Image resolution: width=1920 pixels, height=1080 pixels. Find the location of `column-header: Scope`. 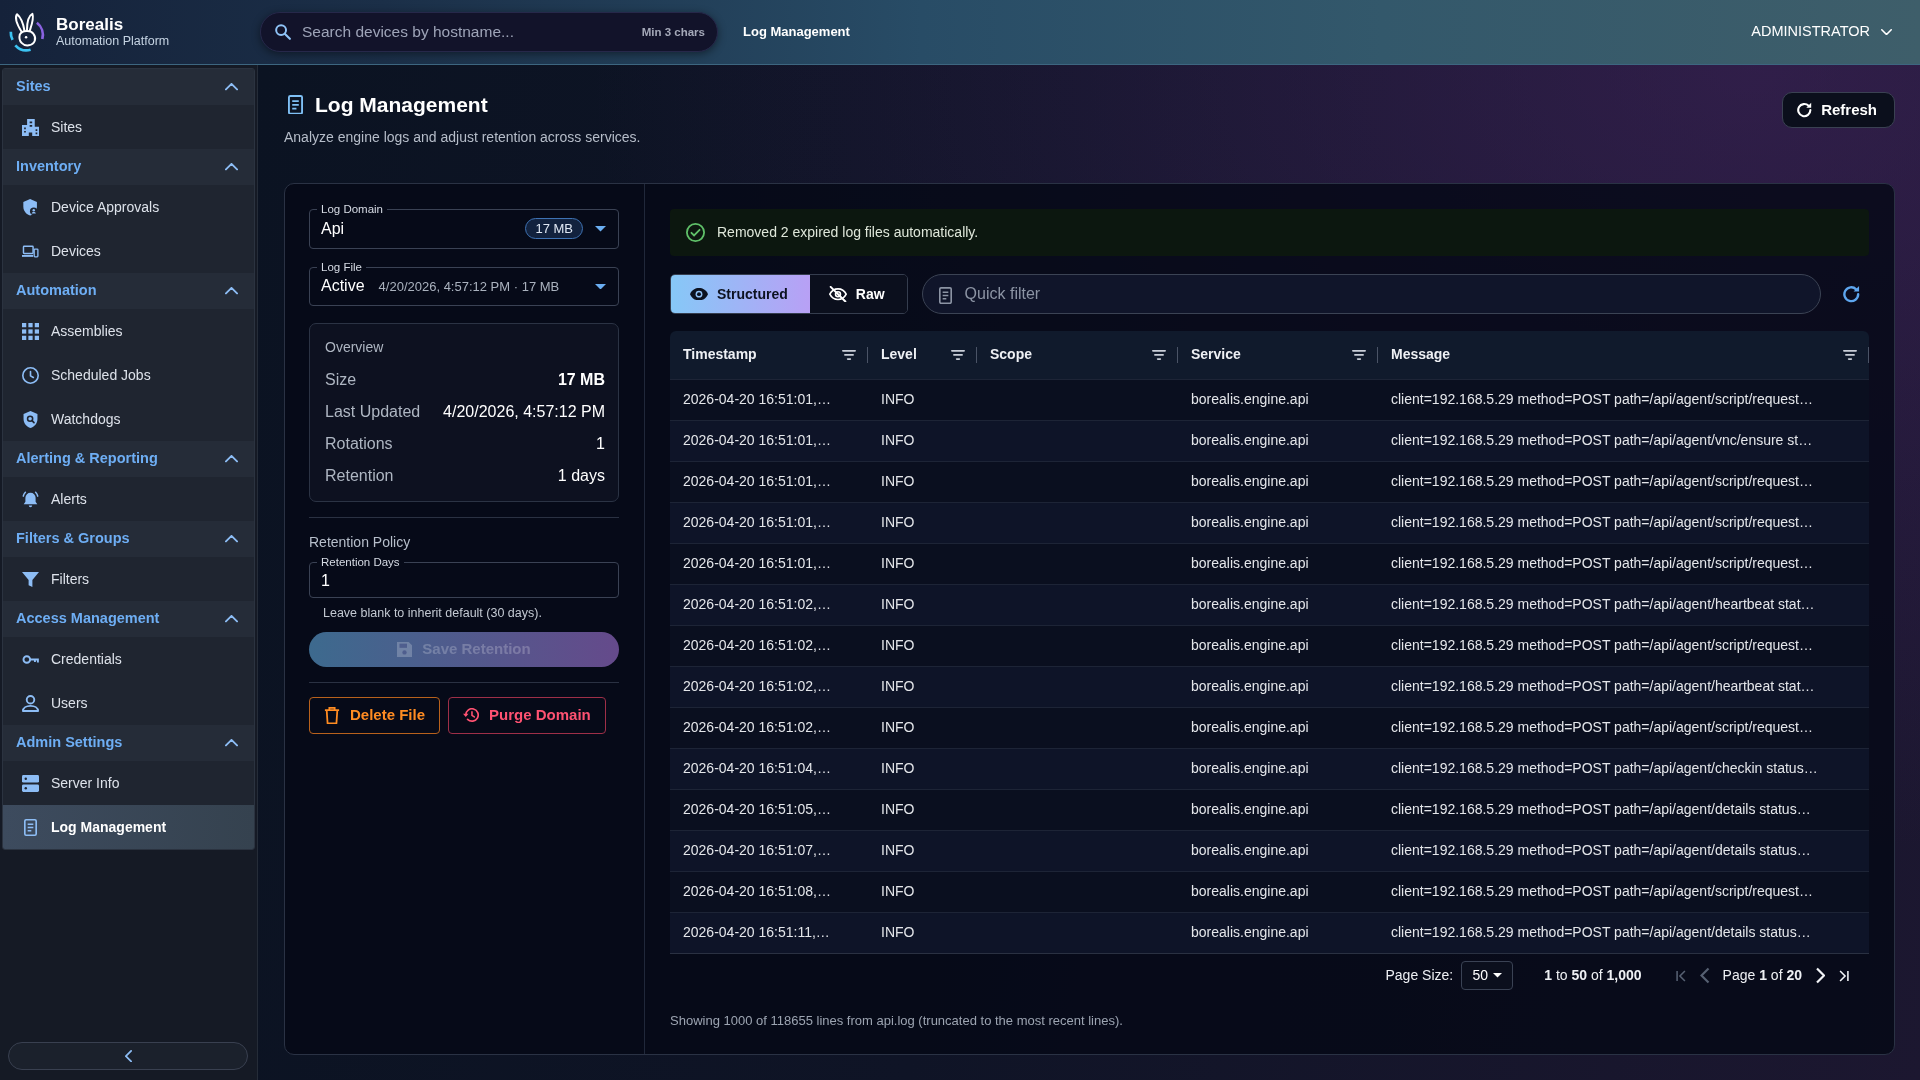

column-header: Scope is located at coordinates (1077, 355).